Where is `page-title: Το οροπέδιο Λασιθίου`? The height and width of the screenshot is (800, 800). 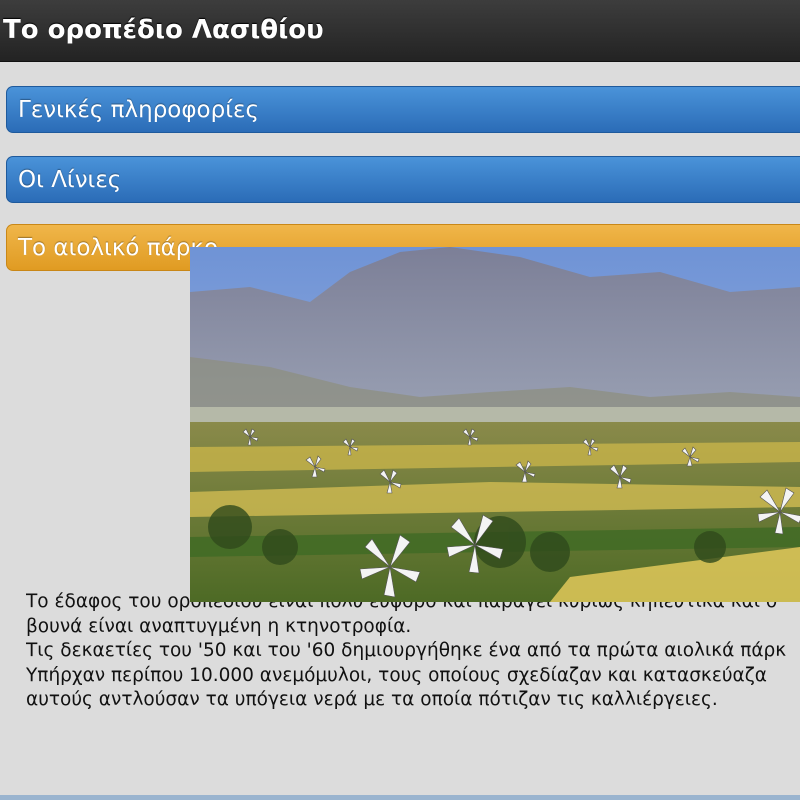 page-title: Το οροπέδιο Λασιθίου is located at coordinates (163, 30).